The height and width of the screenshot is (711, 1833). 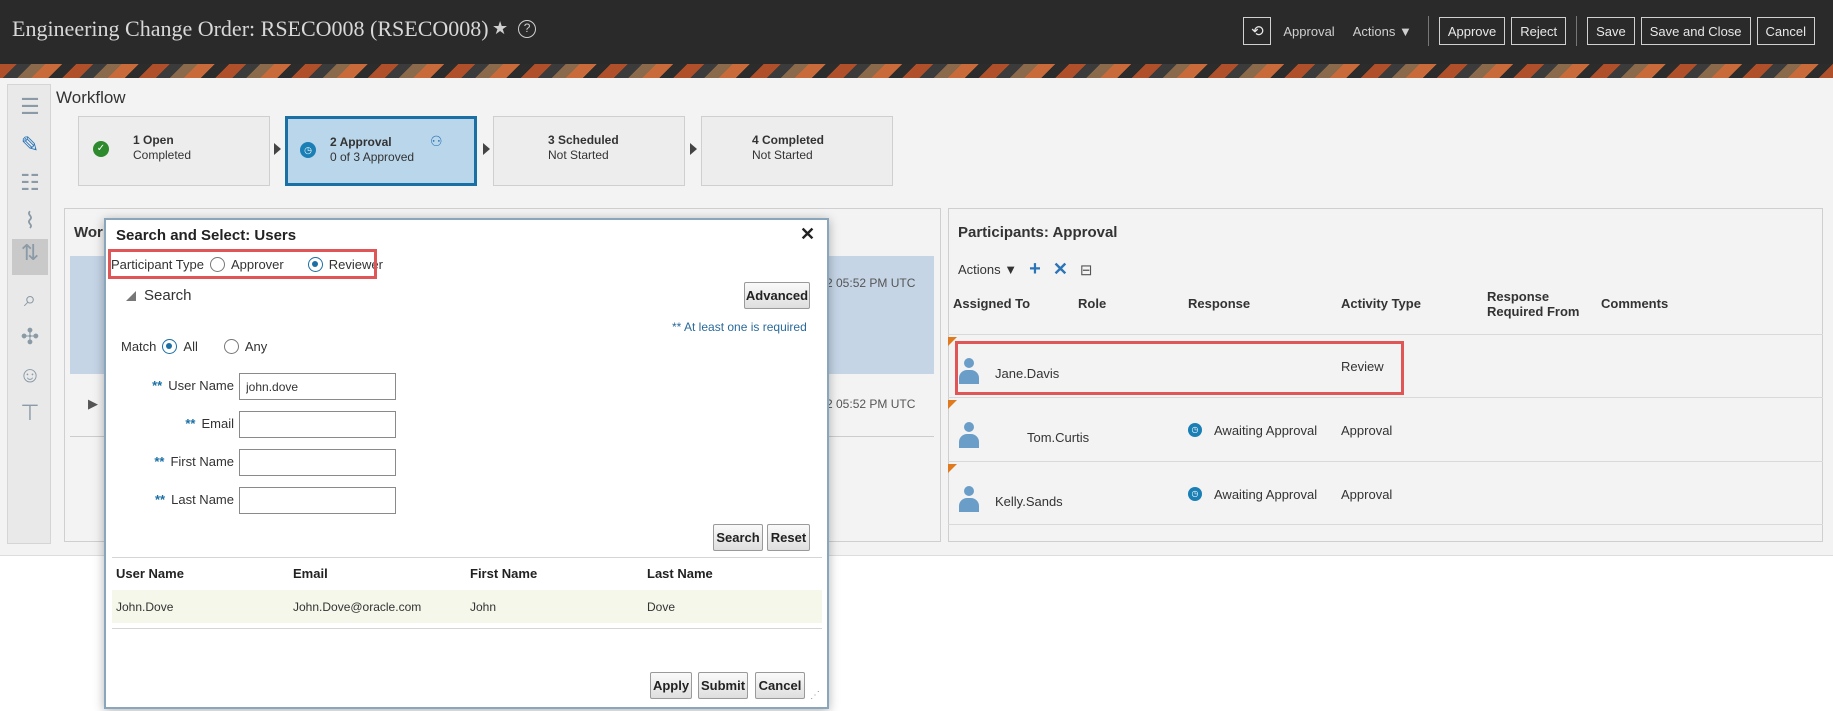 I want to click on last-name-label: ** Last Name, so click(x=187, y=499).